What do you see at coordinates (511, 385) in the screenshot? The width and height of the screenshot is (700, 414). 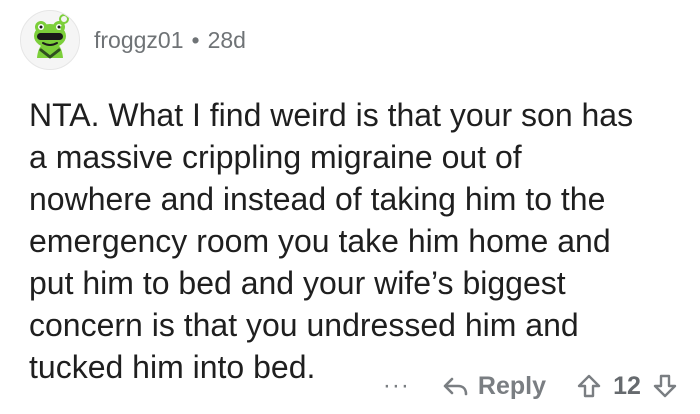 I see `reply-label: Reply` at bounding box center [511, 385].